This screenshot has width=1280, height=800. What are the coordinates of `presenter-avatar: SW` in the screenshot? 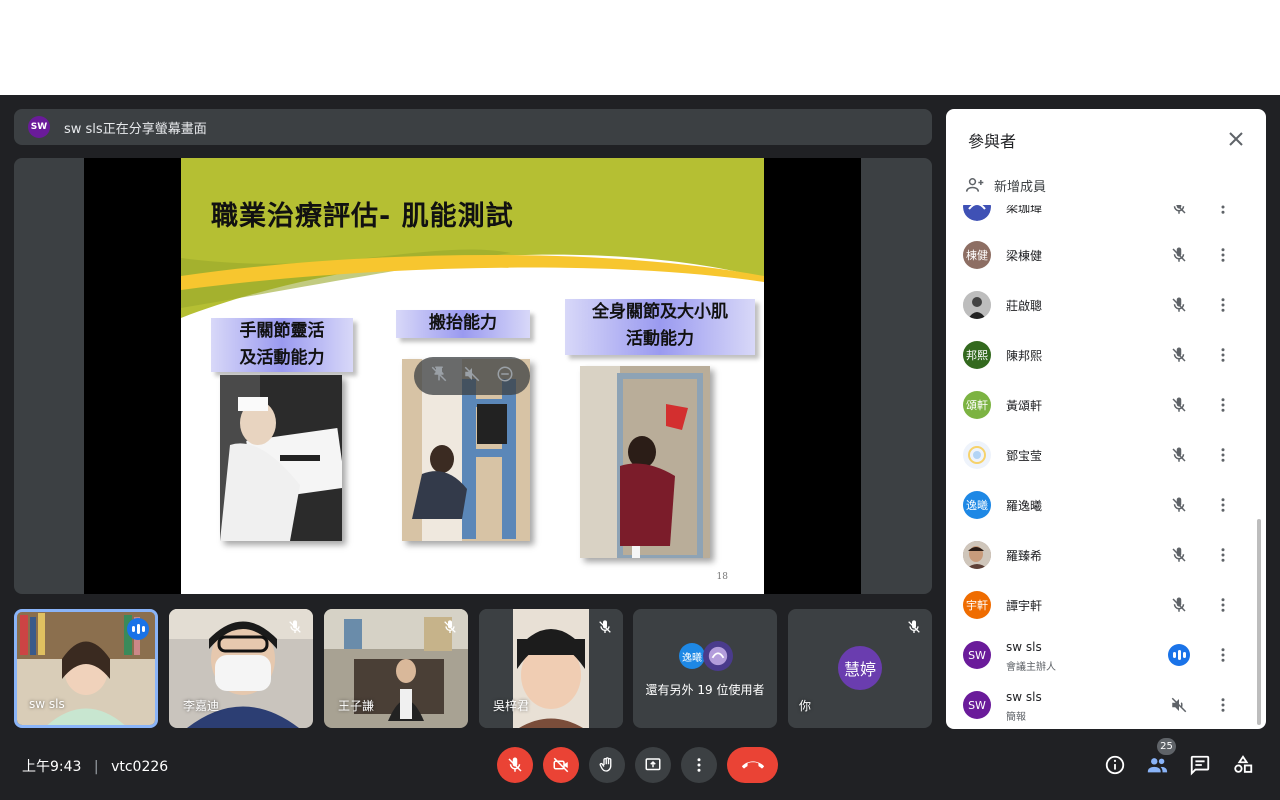 It's located at (39, 127).